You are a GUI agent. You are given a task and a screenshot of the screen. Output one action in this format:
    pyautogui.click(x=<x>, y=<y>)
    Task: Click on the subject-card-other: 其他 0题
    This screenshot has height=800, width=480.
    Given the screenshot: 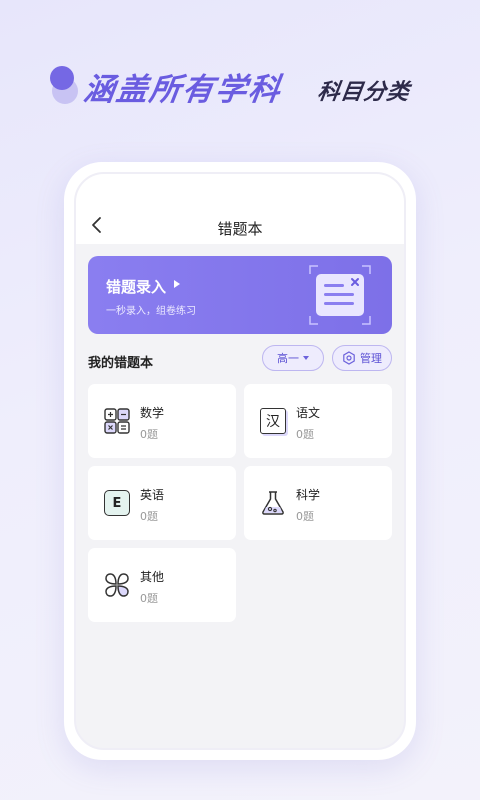 What is the action you would take?
    pyautogui.click(x=162, y=585)
    